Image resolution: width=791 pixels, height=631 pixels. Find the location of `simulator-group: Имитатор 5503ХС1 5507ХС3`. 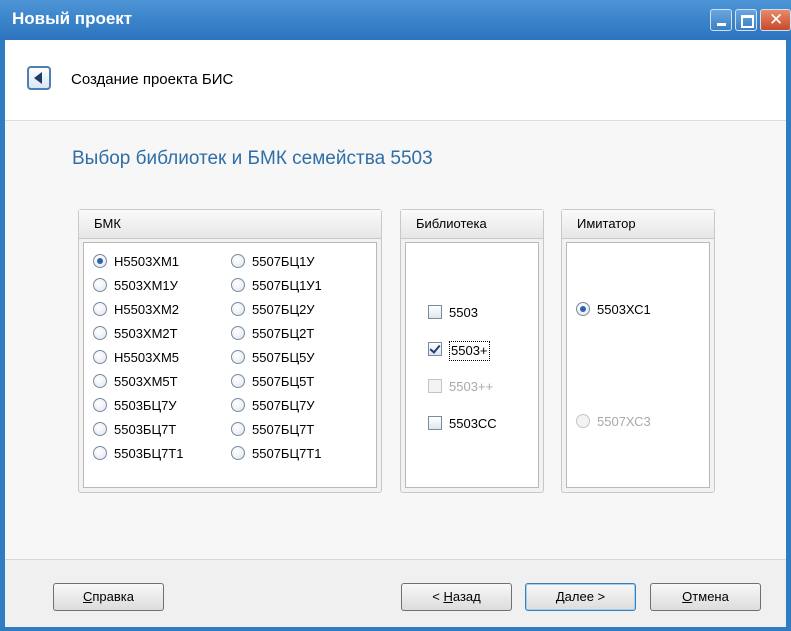

simulator-group: Имитатор 5503ХС1 5507ХС3 is located at coordinates (638, 351).